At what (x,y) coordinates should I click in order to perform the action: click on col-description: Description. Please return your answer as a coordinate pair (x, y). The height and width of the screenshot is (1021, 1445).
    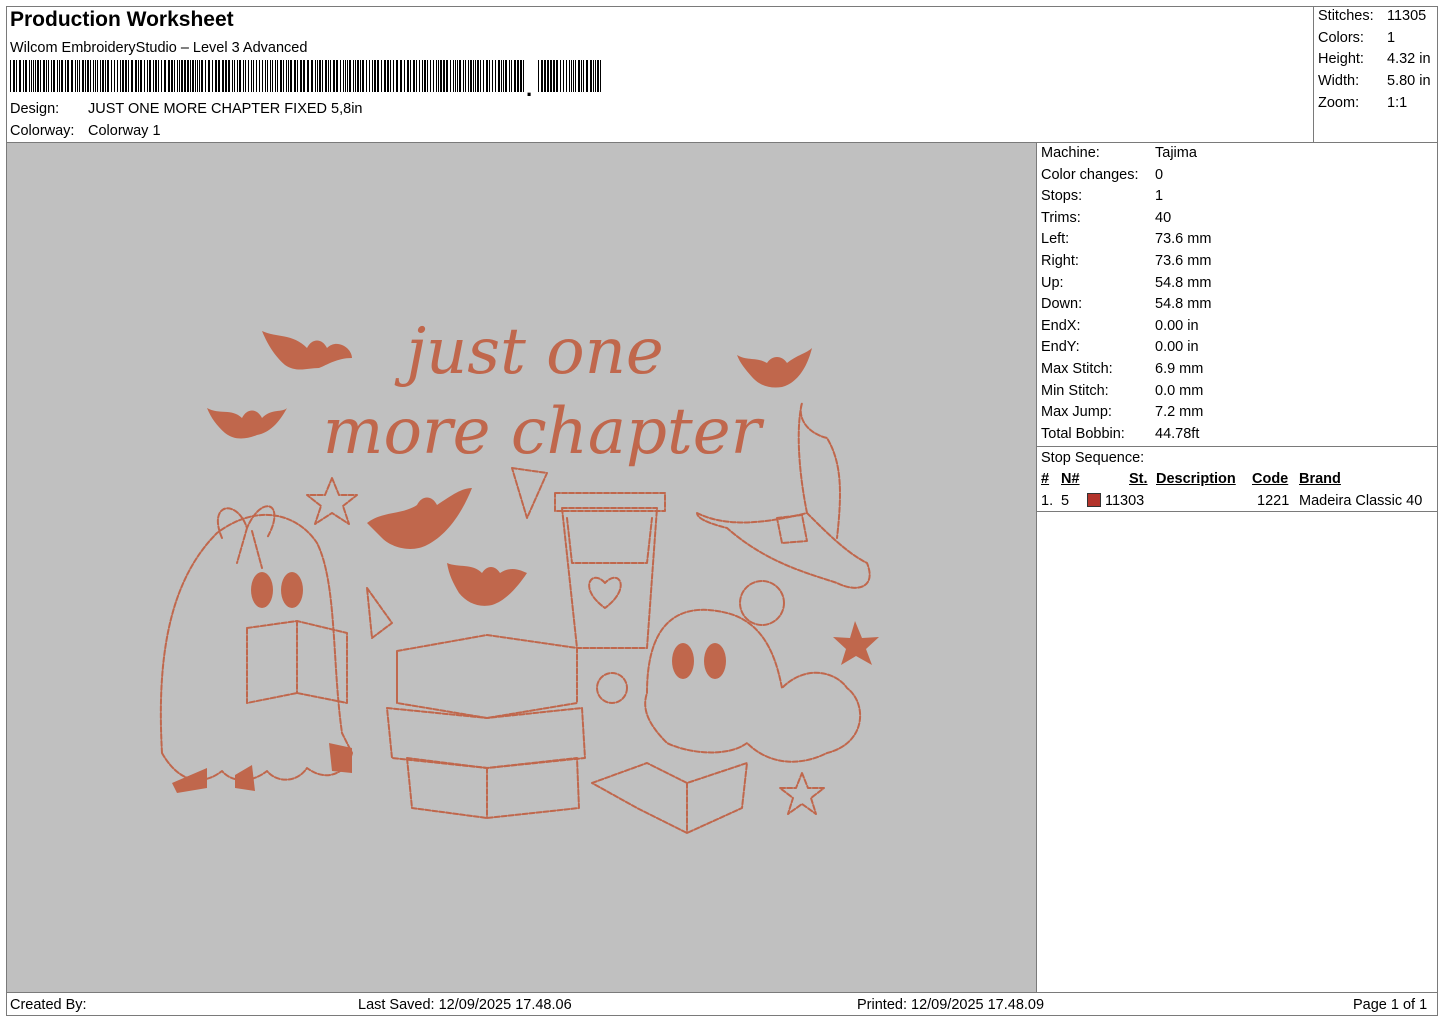
    Looking at the image, I should click on (1196, 479).